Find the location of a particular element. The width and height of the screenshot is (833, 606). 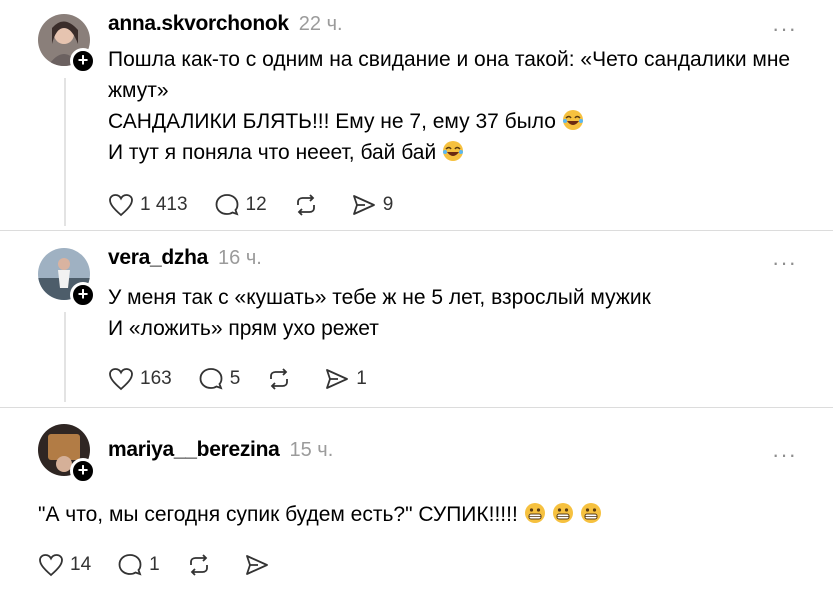

share-button is located at coordinates (260, 565).